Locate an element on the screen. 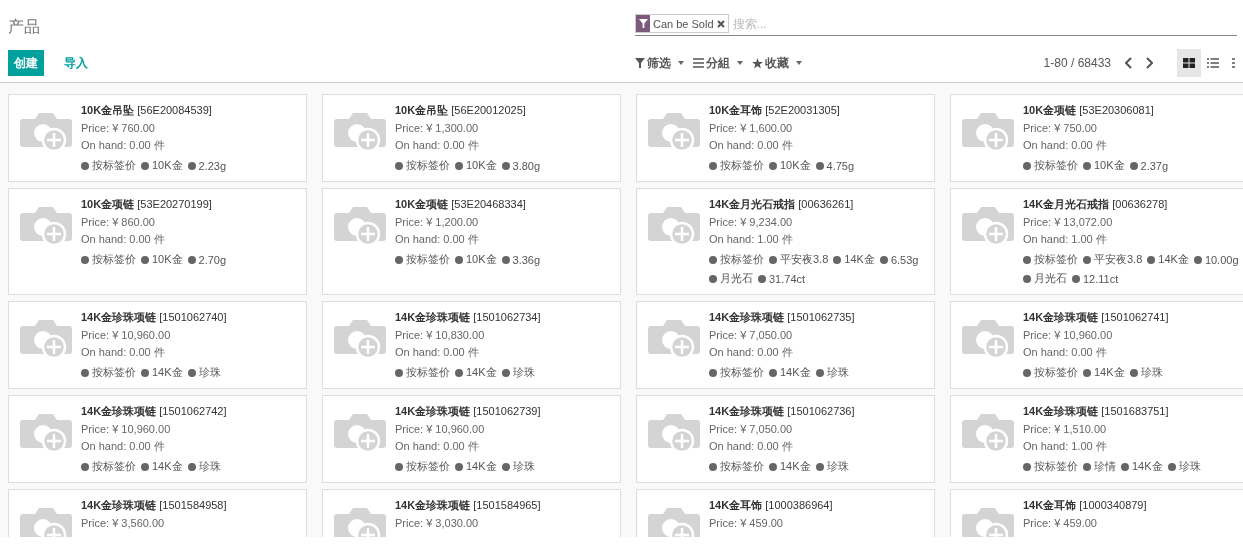 The height and width of the screenshot is (546, 1243). product-card: 14K金耳饰 [1000340879] Price: ¥ 459.00 is located at coordinates (1096, 513).